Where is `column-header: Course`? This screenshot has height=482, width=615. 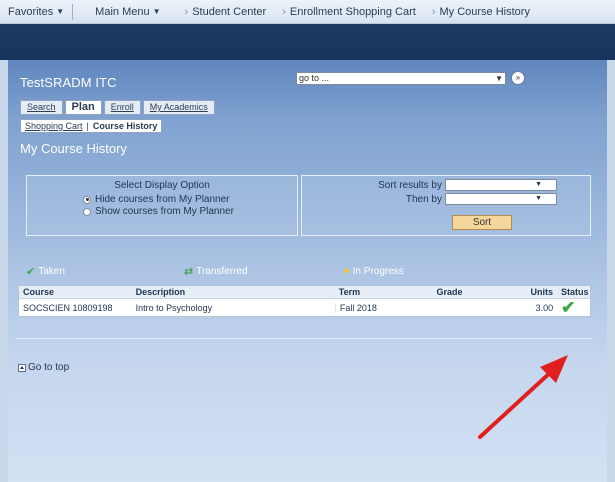 column-header: Course is located at coordinates (75, 292).